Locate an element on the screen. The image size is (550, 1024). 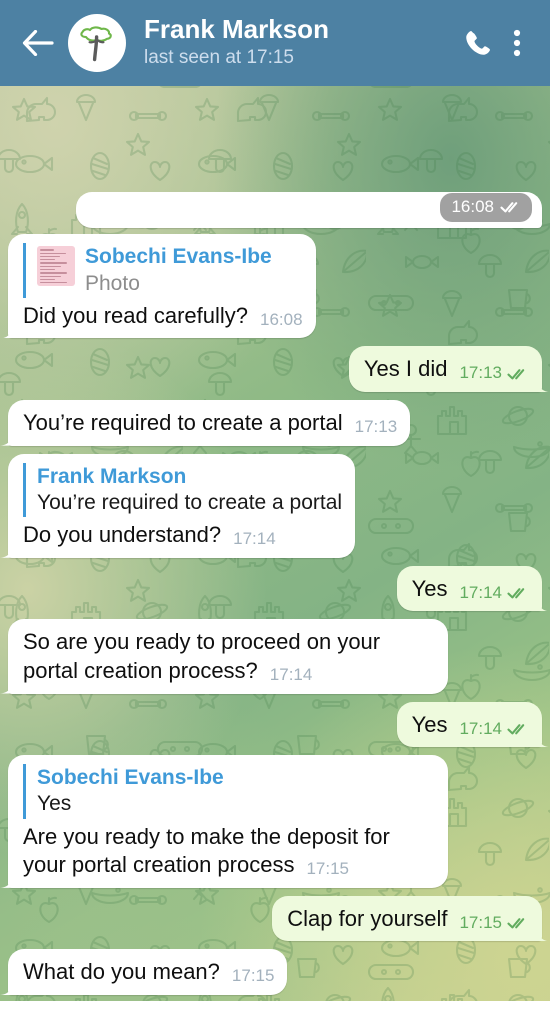
page-title: Frank Markson is located at coordinates (236, 29).